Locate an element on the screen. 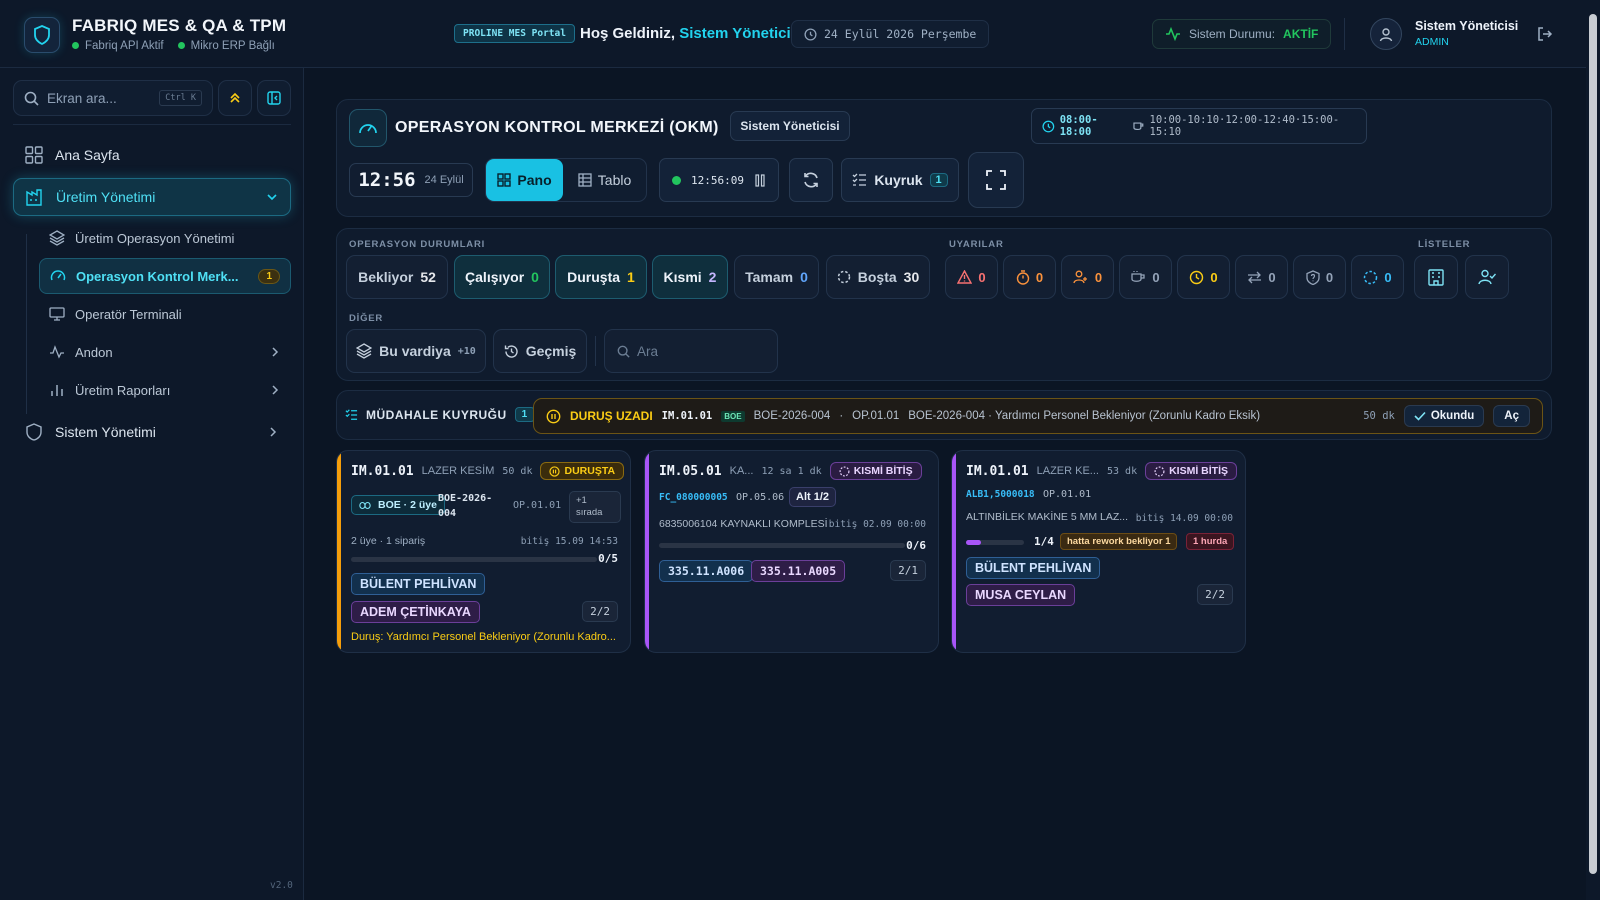  alert-filter-warning: 0 is located at coordinates (971, 277).